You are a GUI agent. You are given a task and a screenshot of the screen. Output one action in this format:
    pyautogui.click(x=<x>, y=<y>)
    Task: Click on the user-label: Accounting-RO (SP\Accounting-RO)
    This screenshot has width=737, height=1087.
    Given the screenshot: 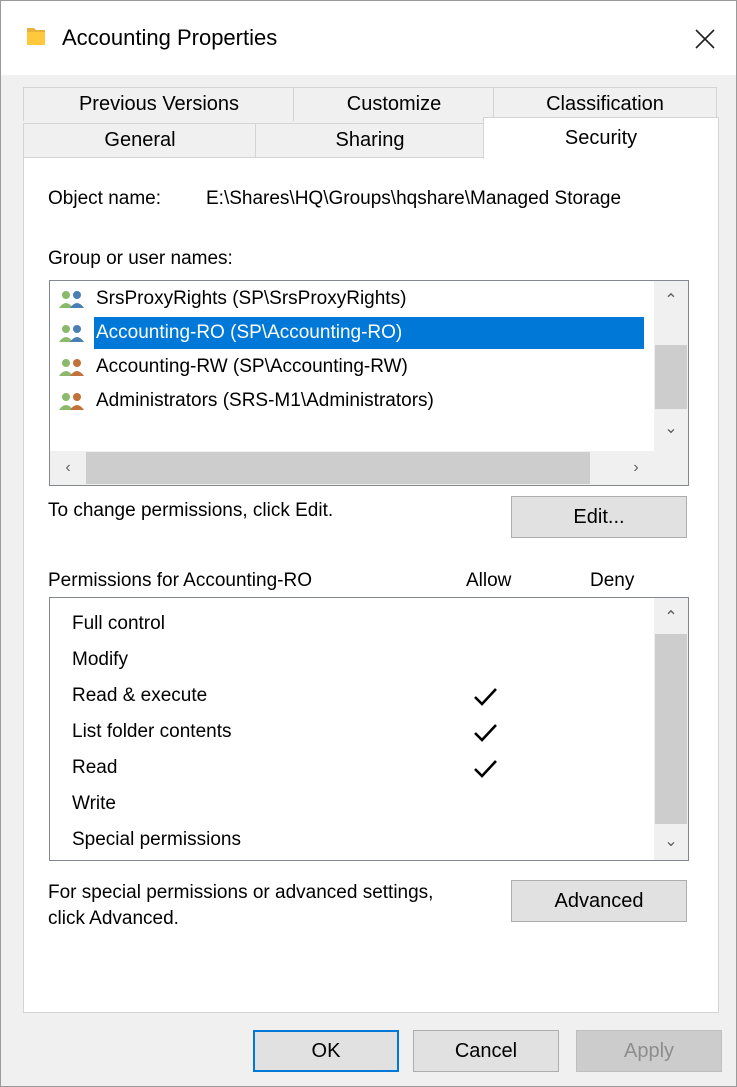 What is the action you would take?
    pyautogui.click(x=369, y=333)
    